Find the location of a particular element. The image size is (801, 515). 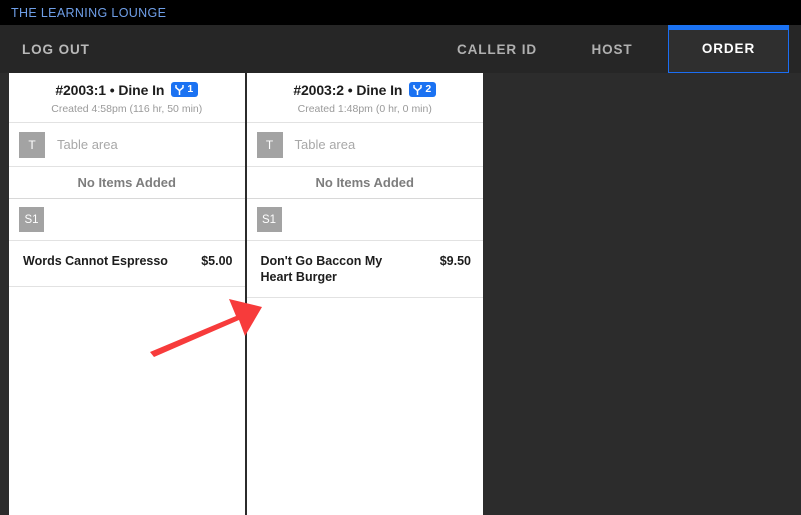

tab-host-label: HOST is located at coordinates (612, 49).